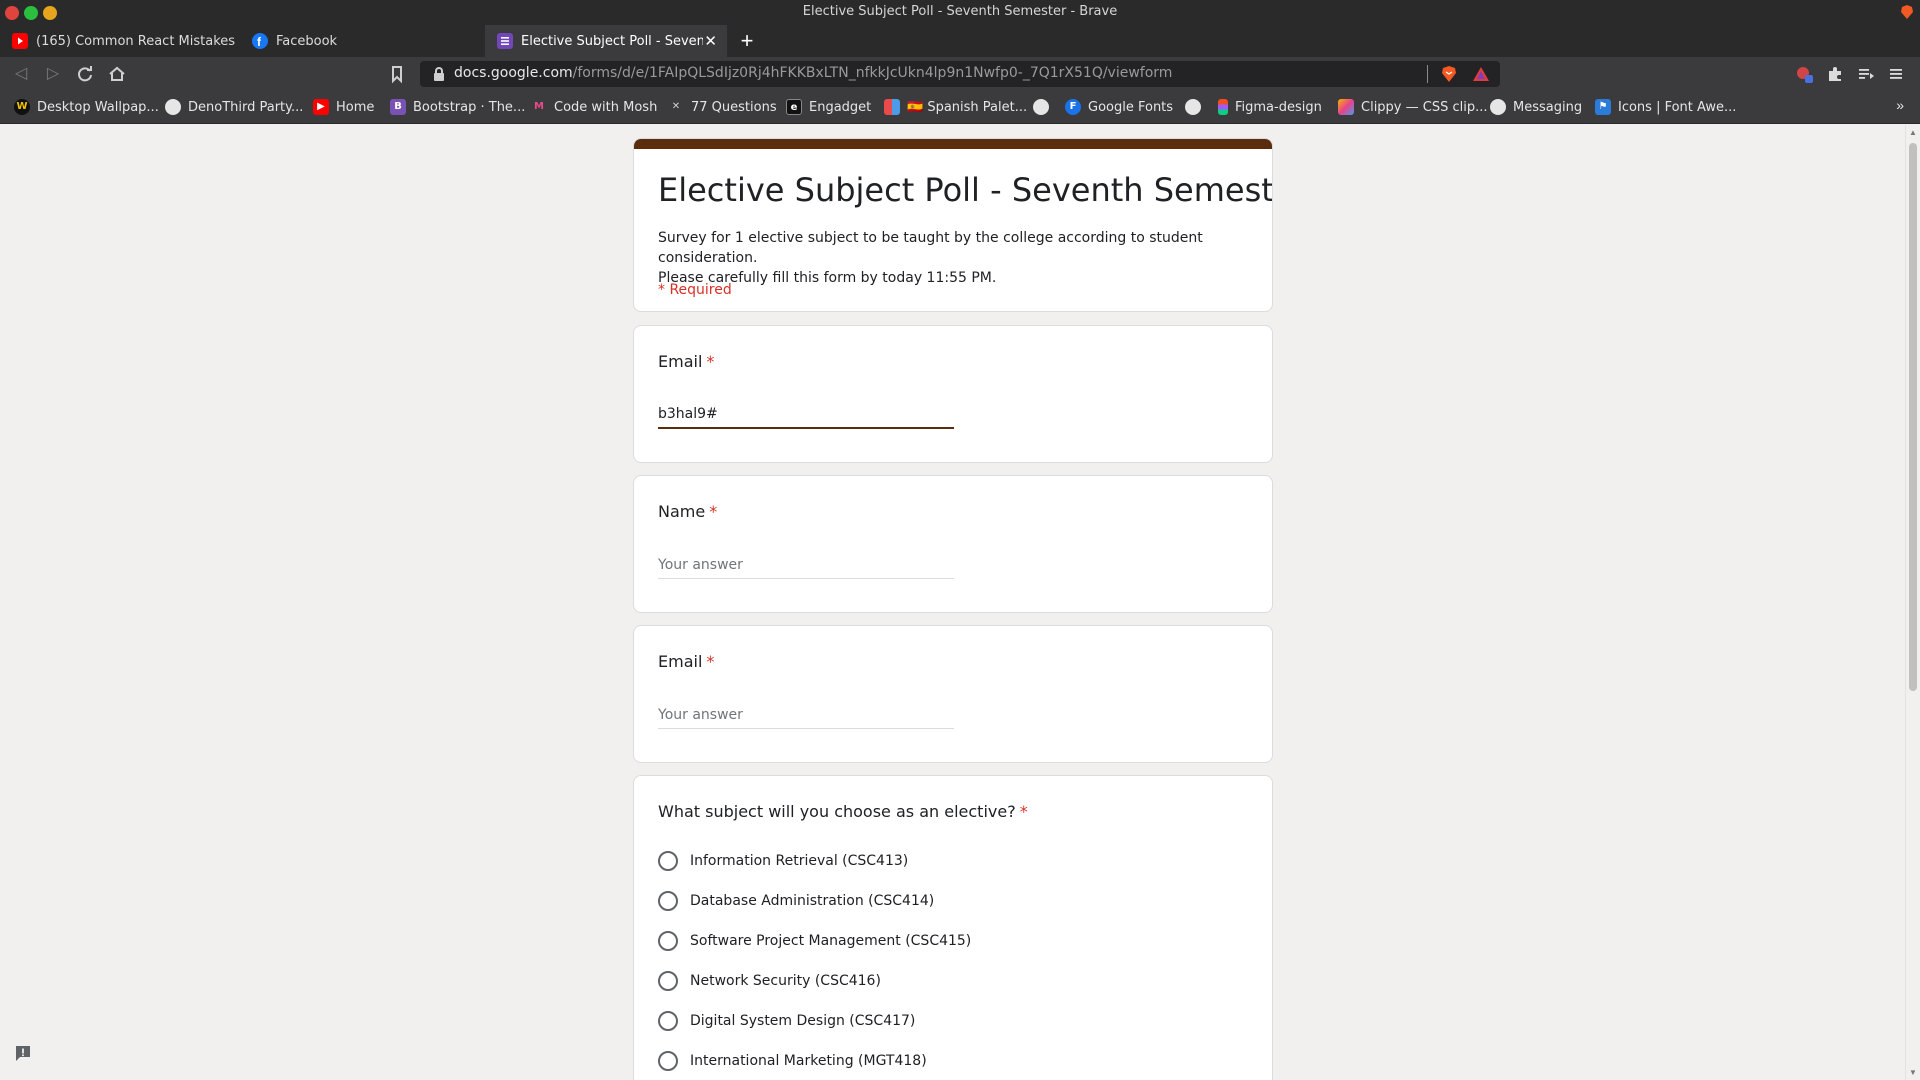  I want to click on bookmark-code-with-mosh: M Code with Mosh, so click(594, 107).